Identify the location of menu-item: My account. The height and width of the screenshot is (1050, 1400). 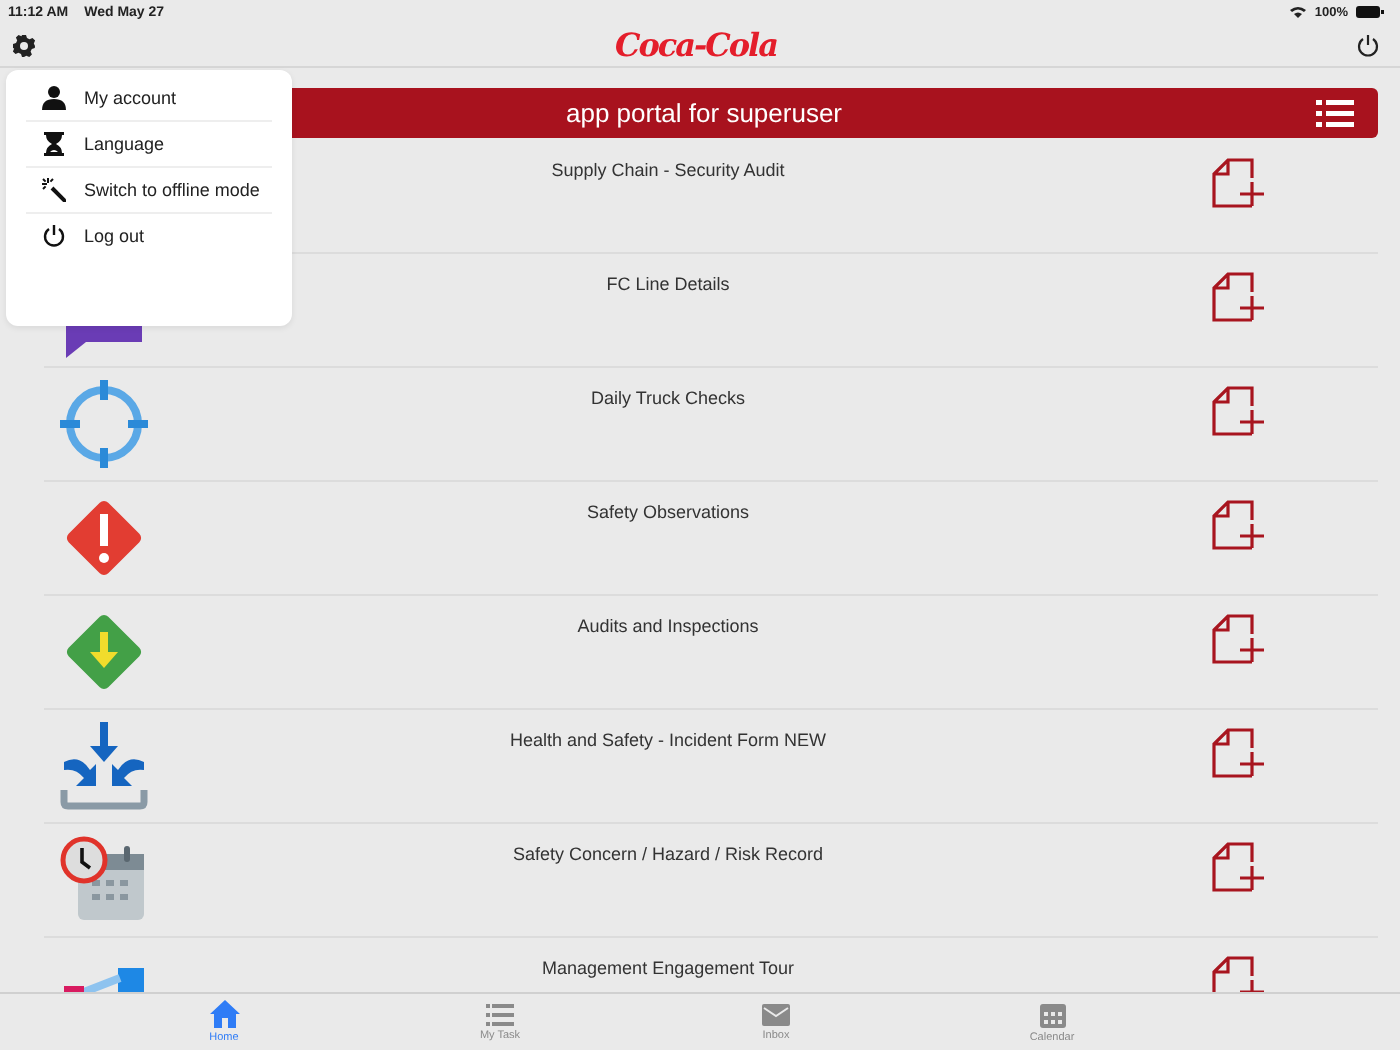
(149, 99).